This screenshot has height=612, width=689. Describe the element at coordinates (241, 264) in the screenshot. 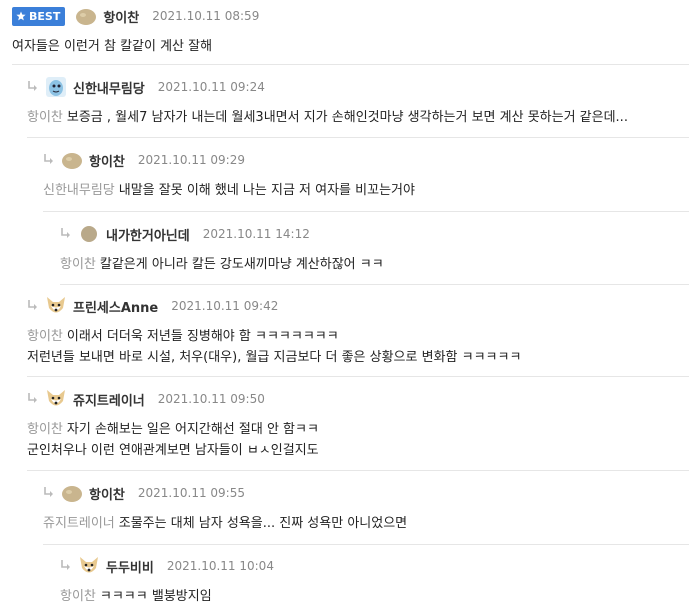

I see `comment-text: 칼같은게 아니라 칼든 강도새끼마냥 계산하잖어 ㅋㅋ` at that location.